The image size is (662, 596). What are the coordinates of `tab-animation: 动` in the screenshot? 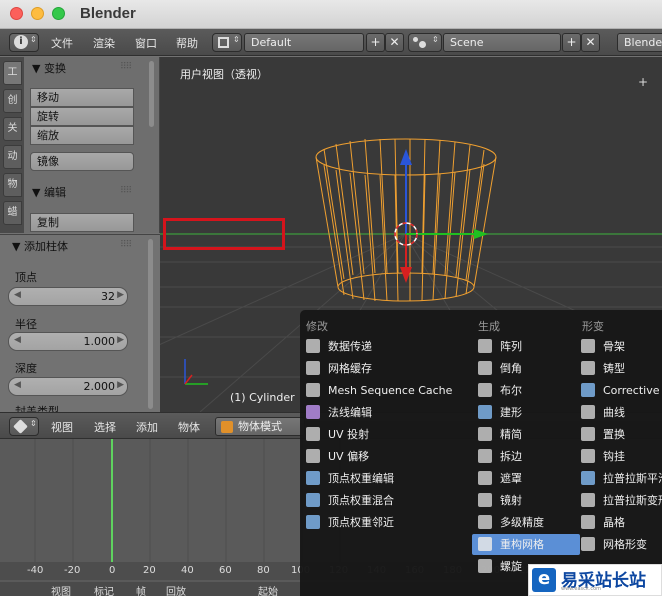 It's located at (12, 157).